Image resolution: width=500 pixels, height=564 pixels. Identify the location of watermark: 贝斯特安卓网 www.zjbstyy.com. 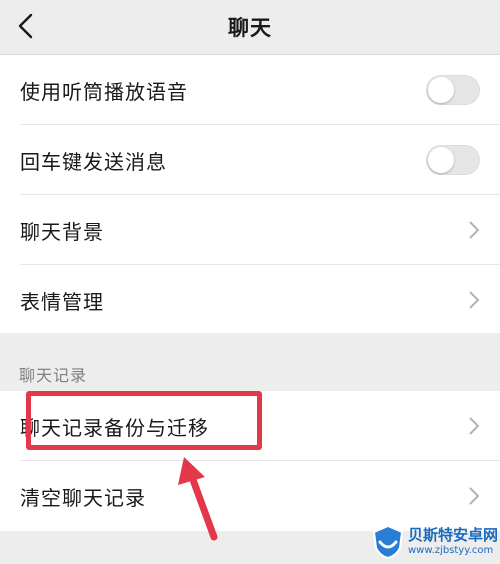
(435, 542).